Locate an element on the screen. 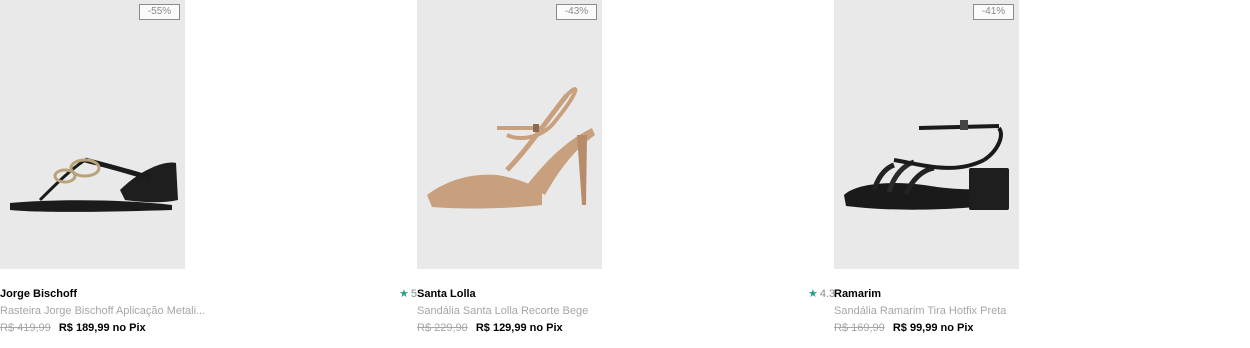 The width and height of the screenshot is (1250, 348). flat-sandal-image is located at coordinates (94, 184).